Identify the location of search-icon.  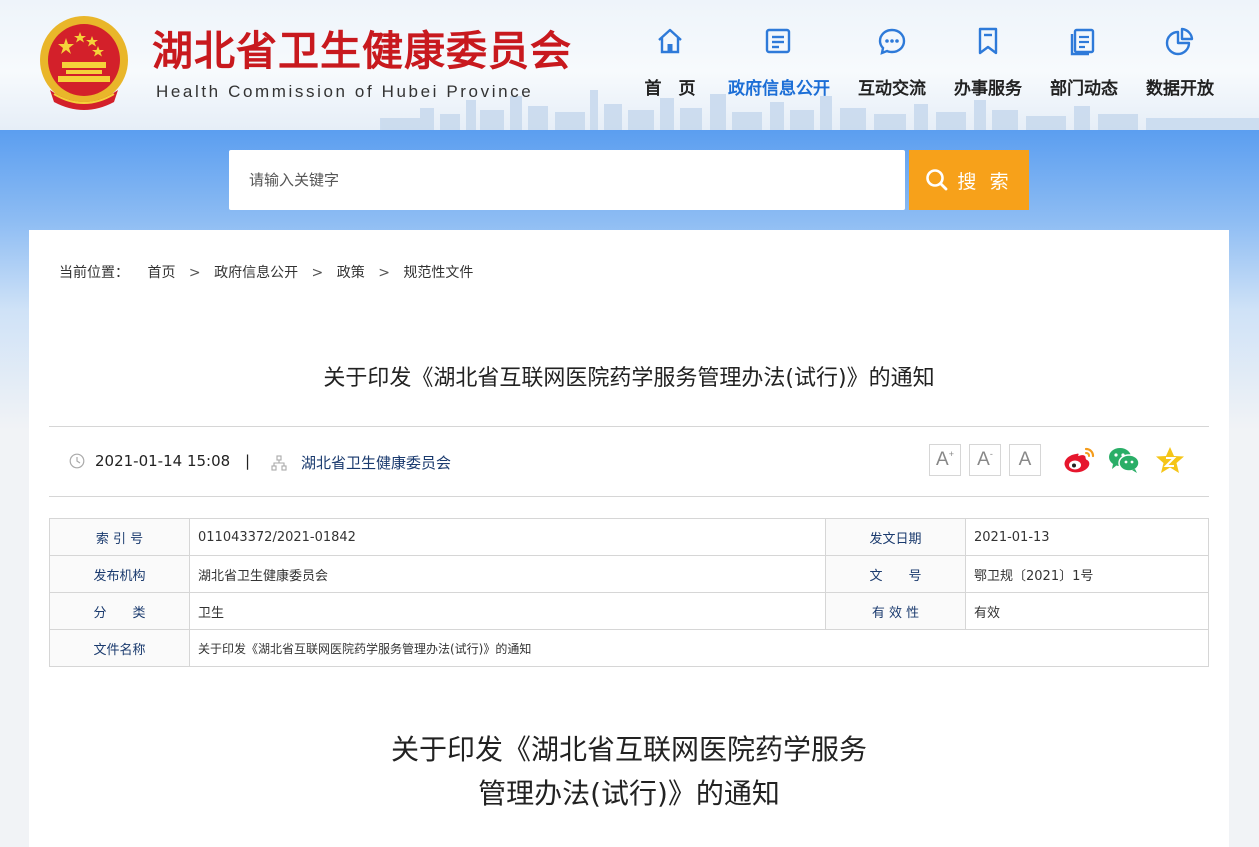
(937, 180).